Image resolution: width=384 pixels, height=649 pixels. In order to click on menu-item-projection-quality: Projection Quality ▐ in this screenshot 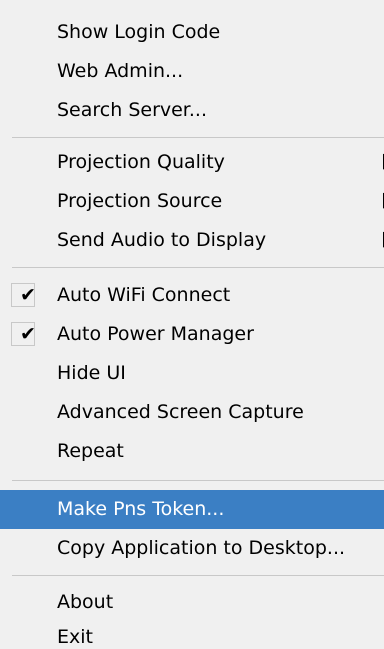, I will do `click(192, 162)`.